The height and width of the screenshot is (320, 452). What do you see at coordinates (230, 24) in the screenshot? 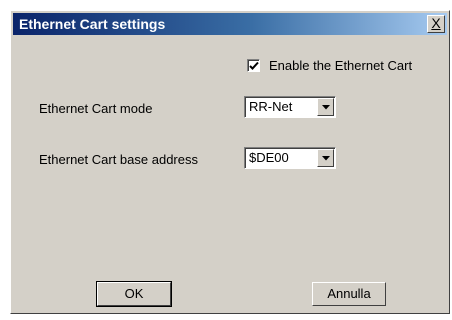
I see `title-bar: Ethernet Cart settings X` at bounding box center [230, 24].